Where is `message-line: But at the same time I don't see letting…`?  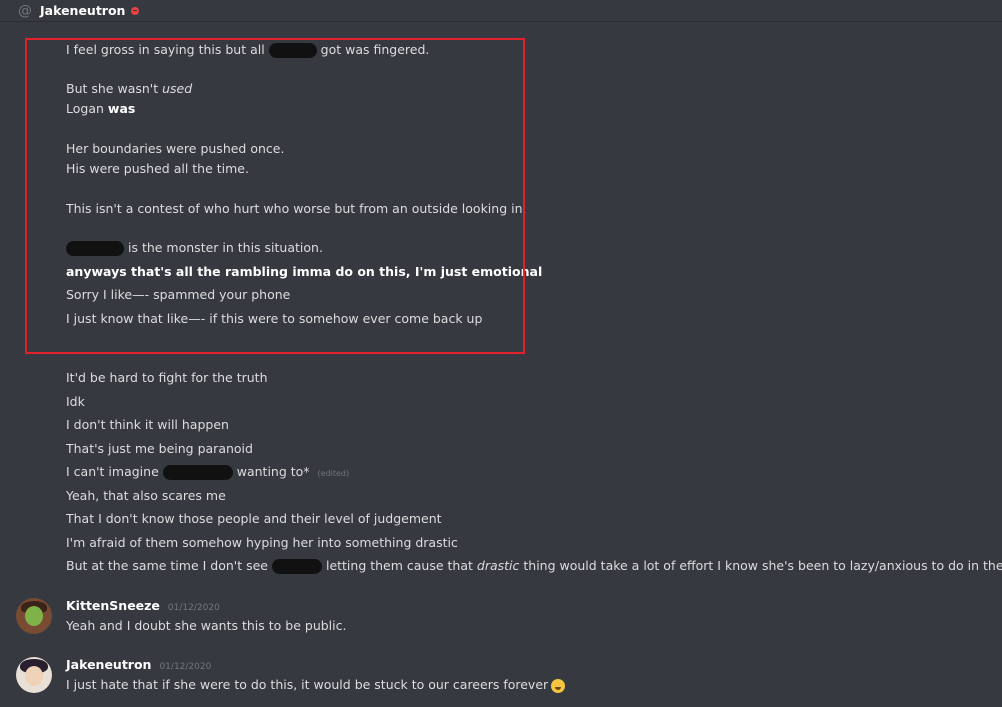 message-line: But at the same time I don't see letting… is located at coordinates (534, 566).